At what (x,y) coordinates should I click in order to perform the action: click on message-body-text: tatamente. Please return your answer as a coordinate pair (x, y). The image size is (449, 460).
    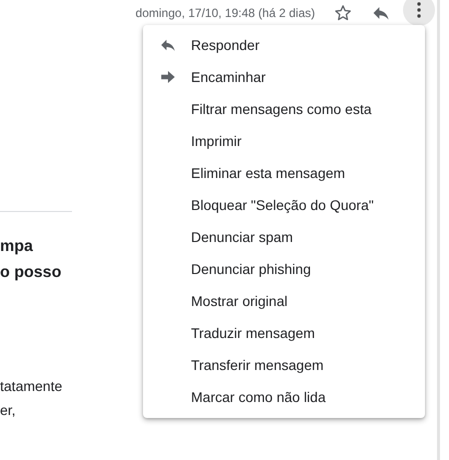
    Looking at the image, I should click on (31, 386).